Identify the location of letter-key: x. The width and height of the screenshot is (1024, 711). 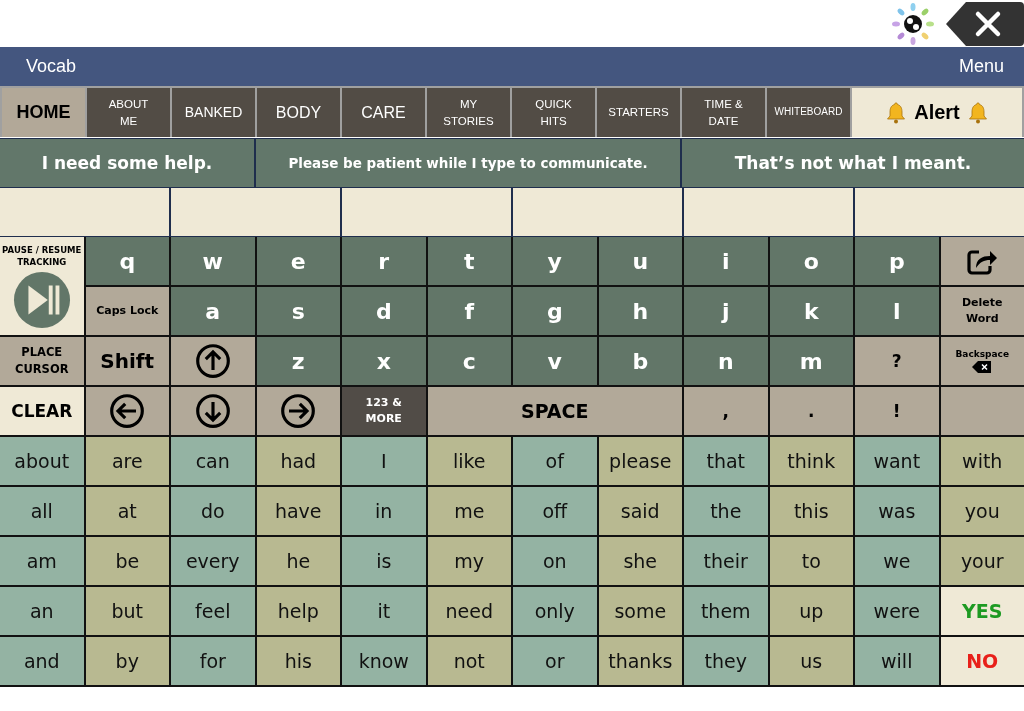
(384, 361).